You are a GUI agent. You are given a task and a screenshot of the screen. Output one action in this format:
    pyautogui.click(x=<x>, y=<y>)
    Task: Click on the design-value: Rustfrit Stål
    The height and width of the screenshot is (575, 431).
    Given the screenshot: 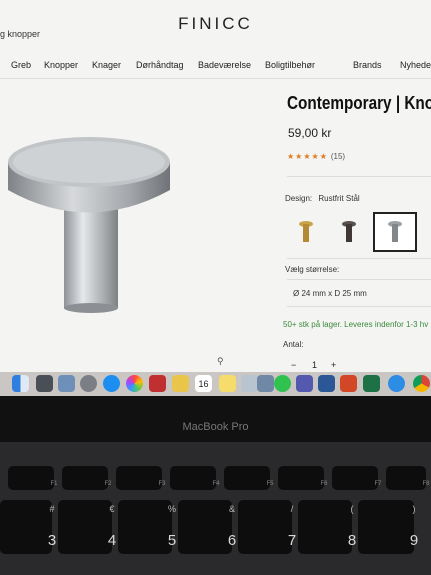 What is the action you would take?
    pyautogui.click(x=339, y=198)
    